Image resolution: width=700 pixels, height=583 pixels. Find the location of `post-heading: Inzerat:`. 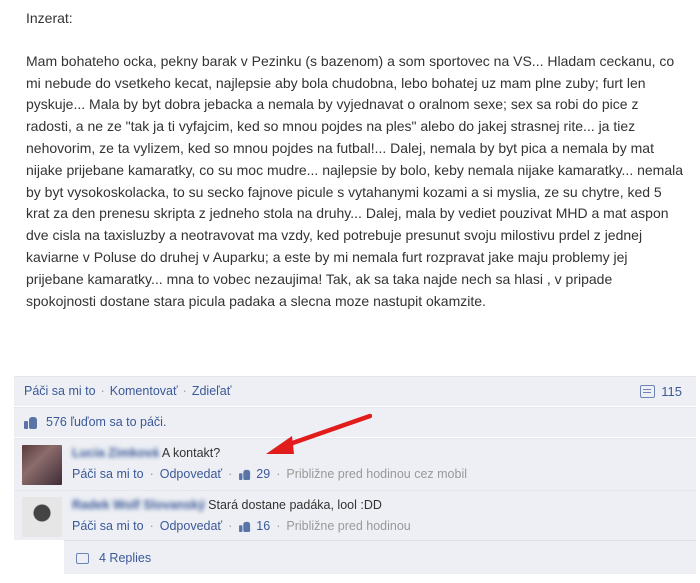

post-heading: Inzerat: is located at coordinates (49, 18).